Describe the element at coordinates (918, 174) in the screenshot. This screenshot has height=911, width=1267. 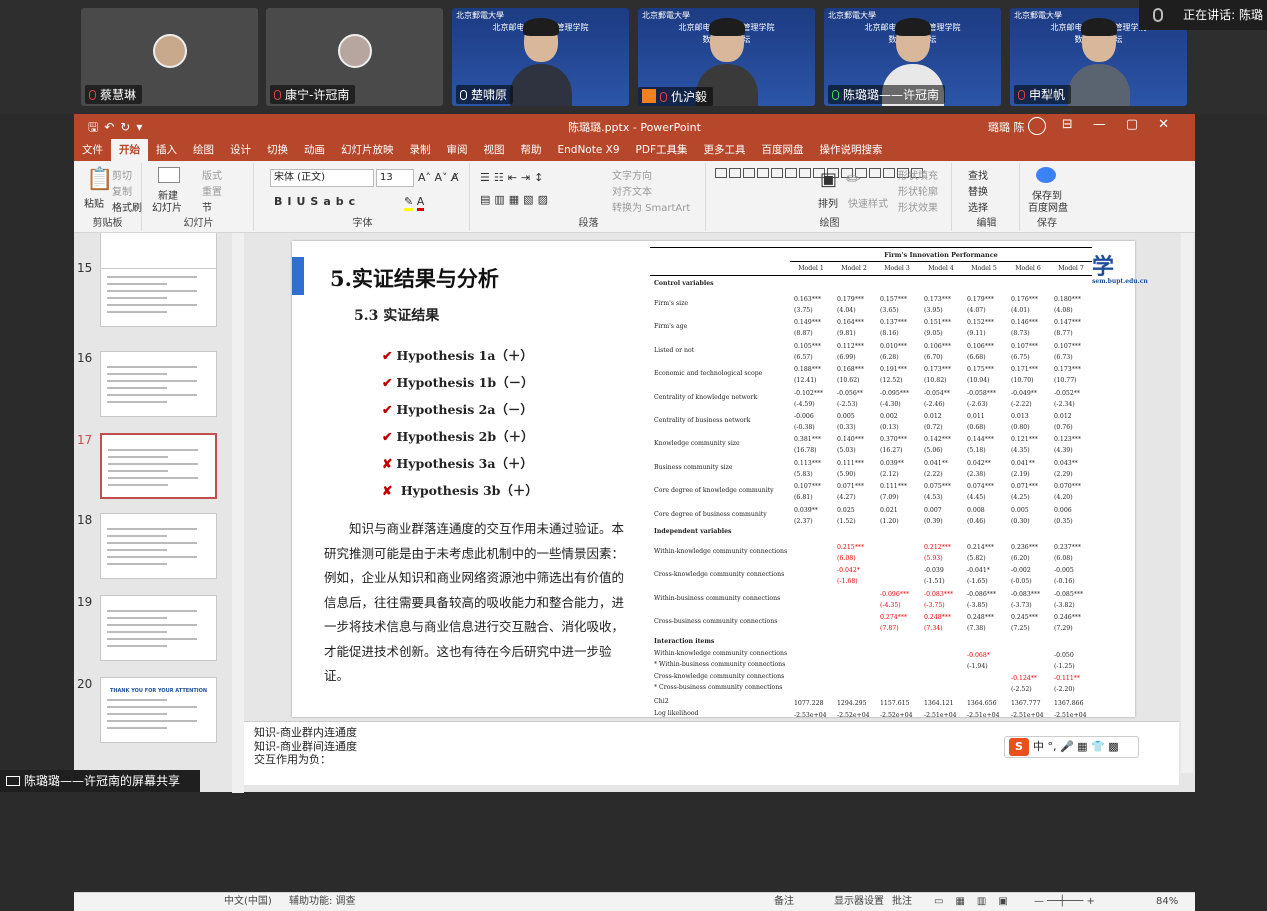
I see `shape-fill-button: 形状填充` at that location.